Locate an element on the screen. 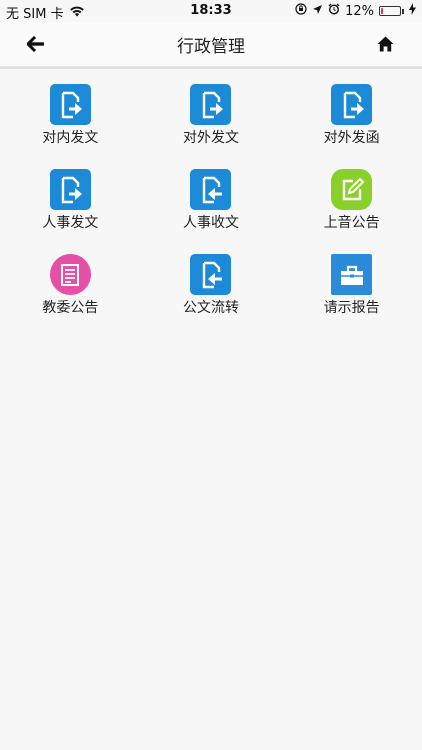 This screenshot has width=422, height=750. home-button is located at coordinates (385, 44).